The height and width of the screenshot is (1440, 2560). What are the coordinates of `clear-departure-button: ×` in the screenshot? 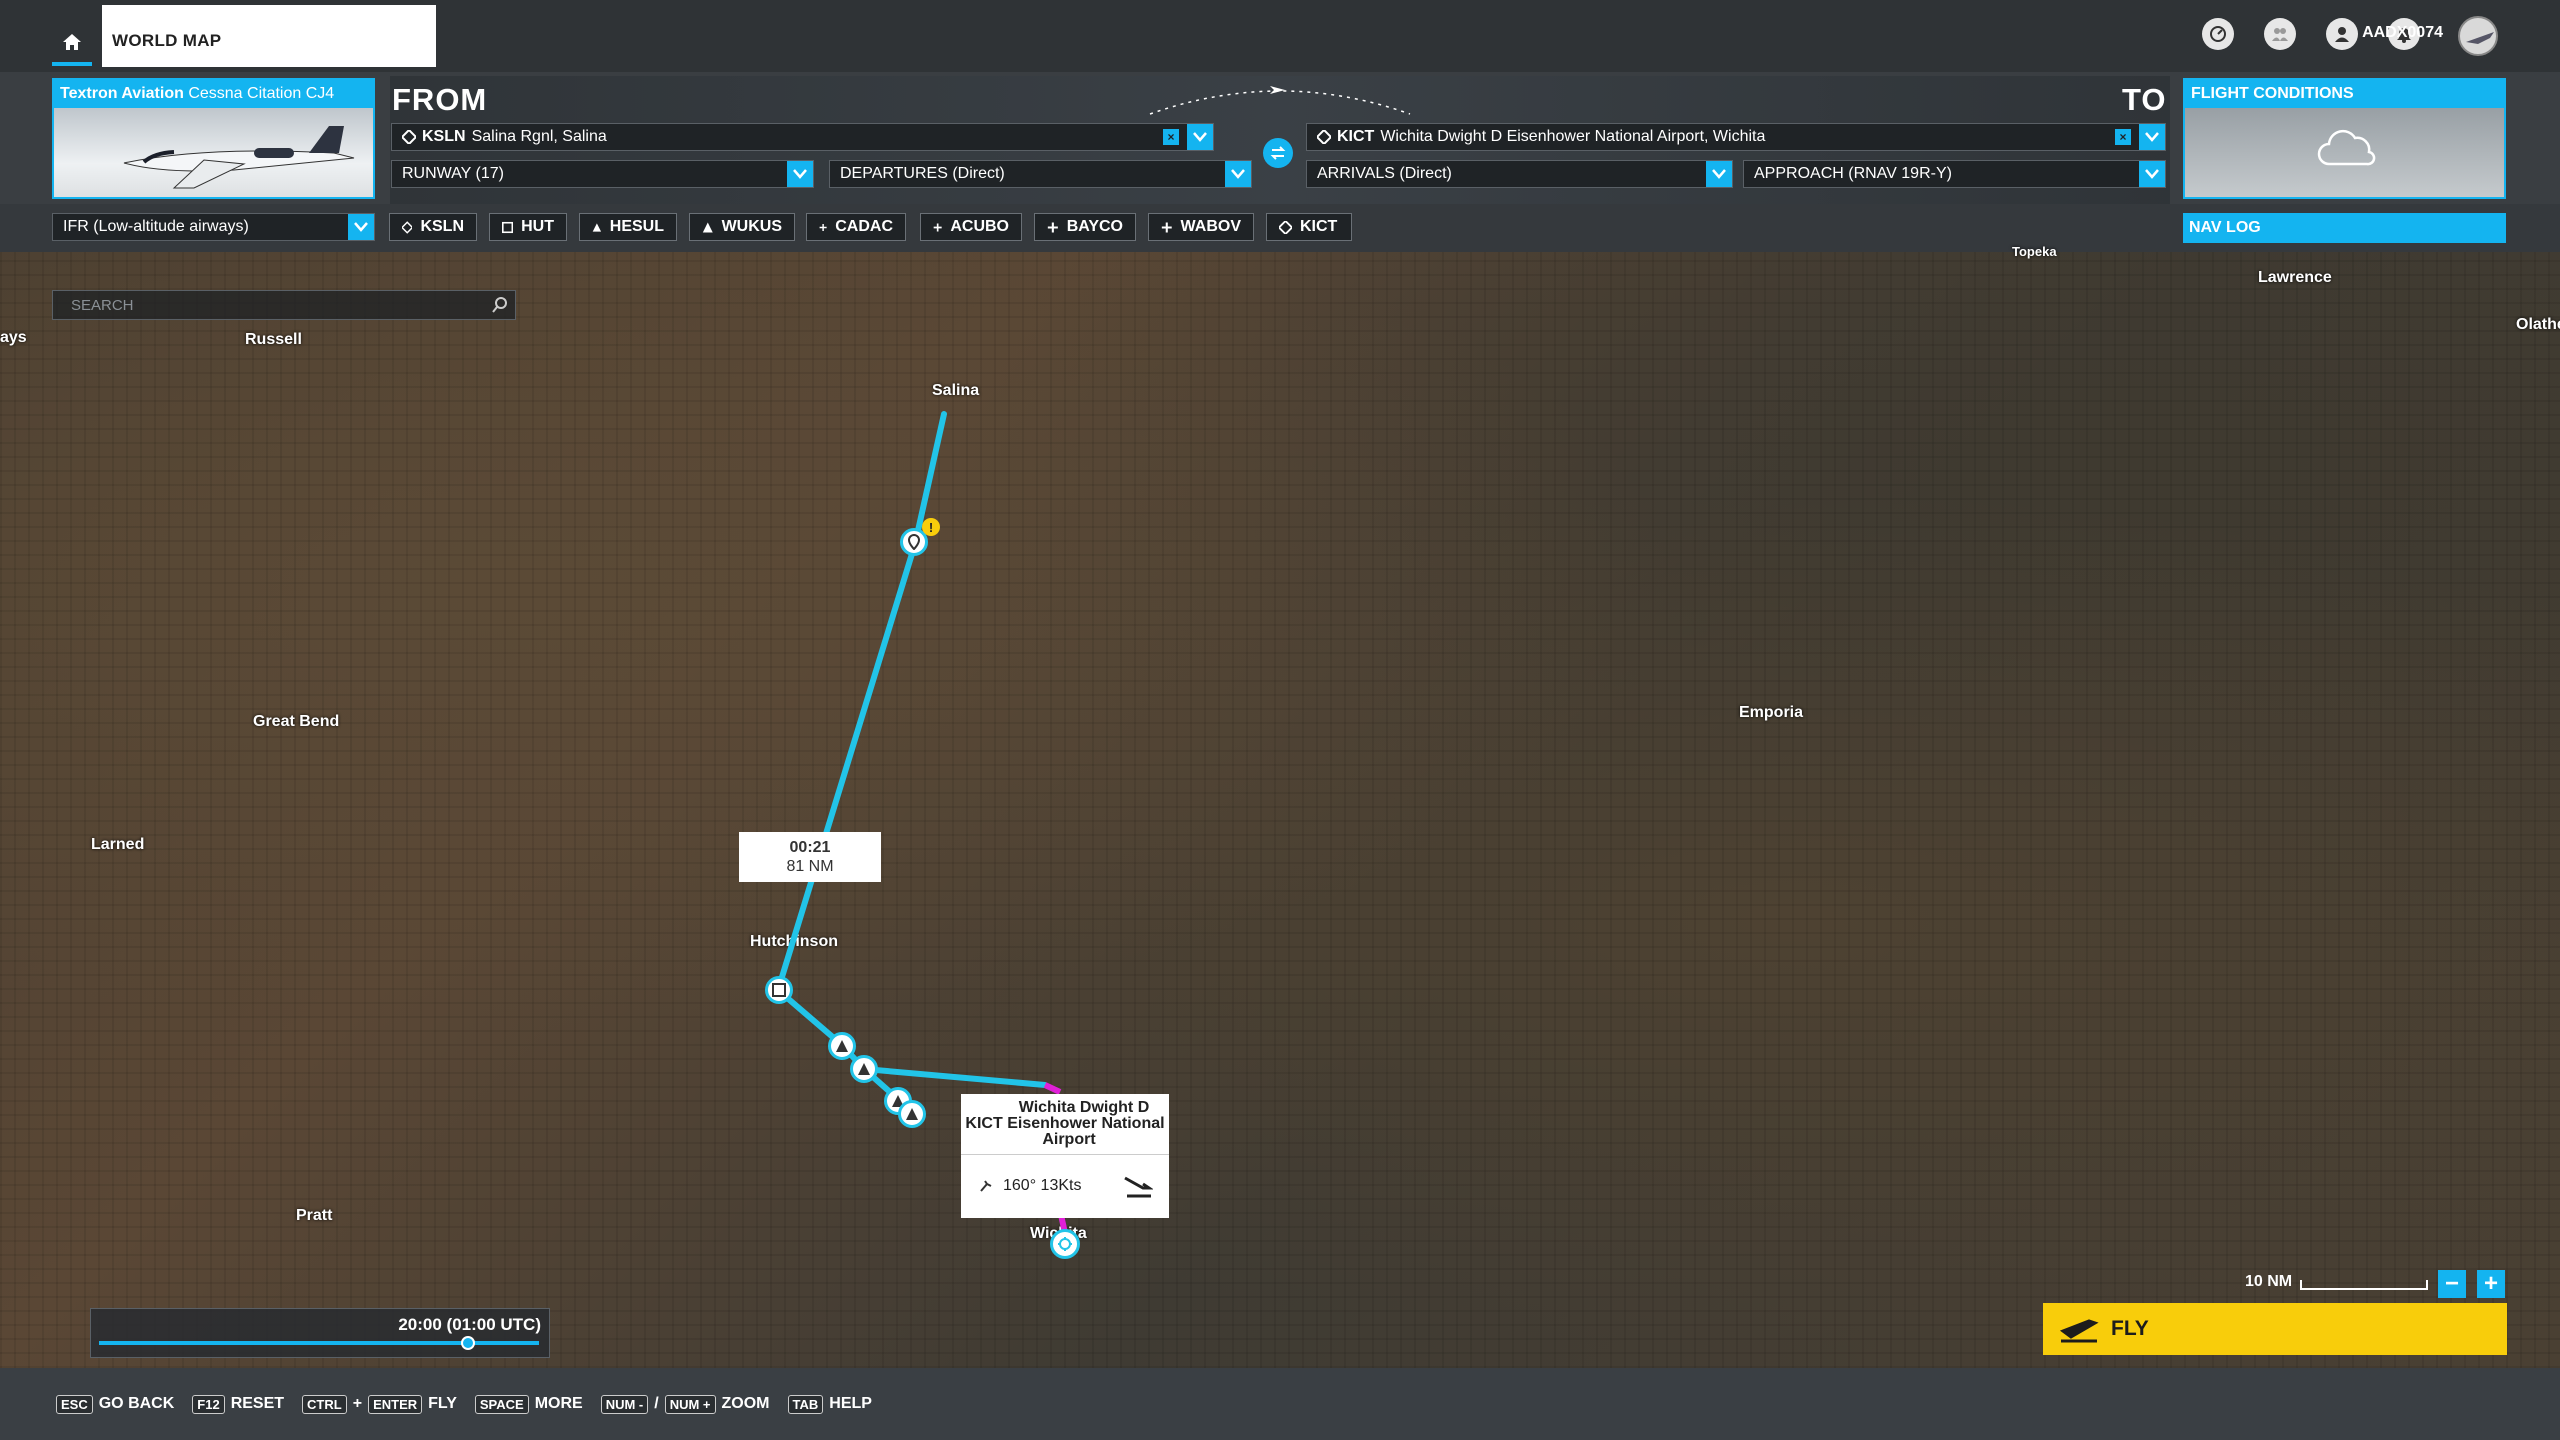 It's located at (1171, 137).